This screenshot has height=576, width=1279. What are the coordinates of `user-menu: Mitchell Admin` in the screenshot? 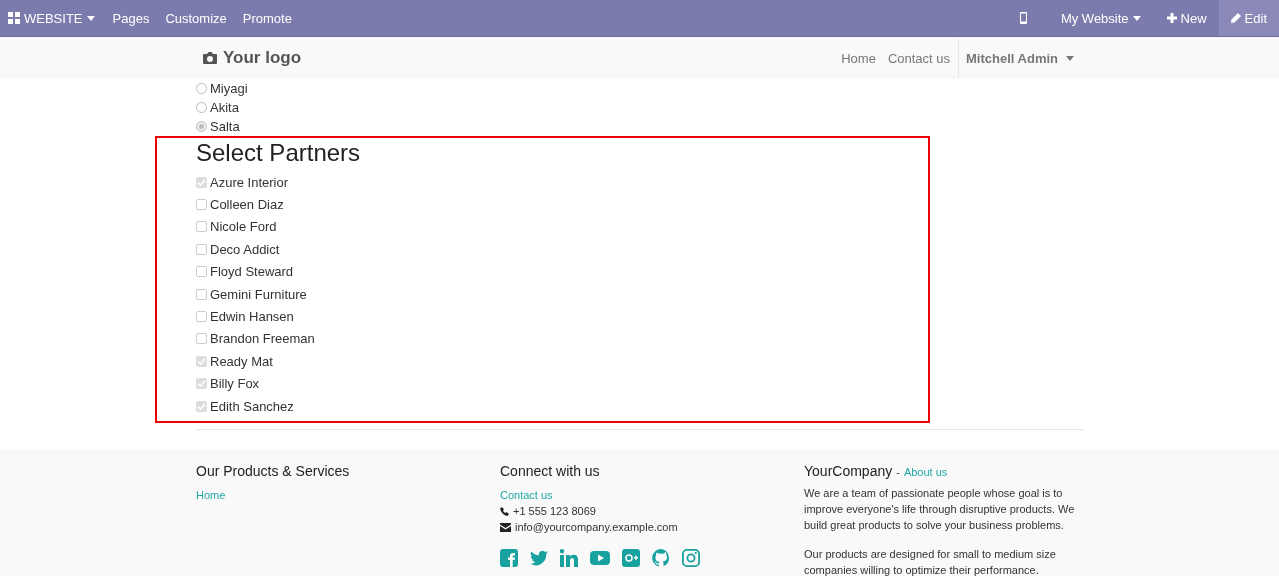 It's located at (1021, 58).